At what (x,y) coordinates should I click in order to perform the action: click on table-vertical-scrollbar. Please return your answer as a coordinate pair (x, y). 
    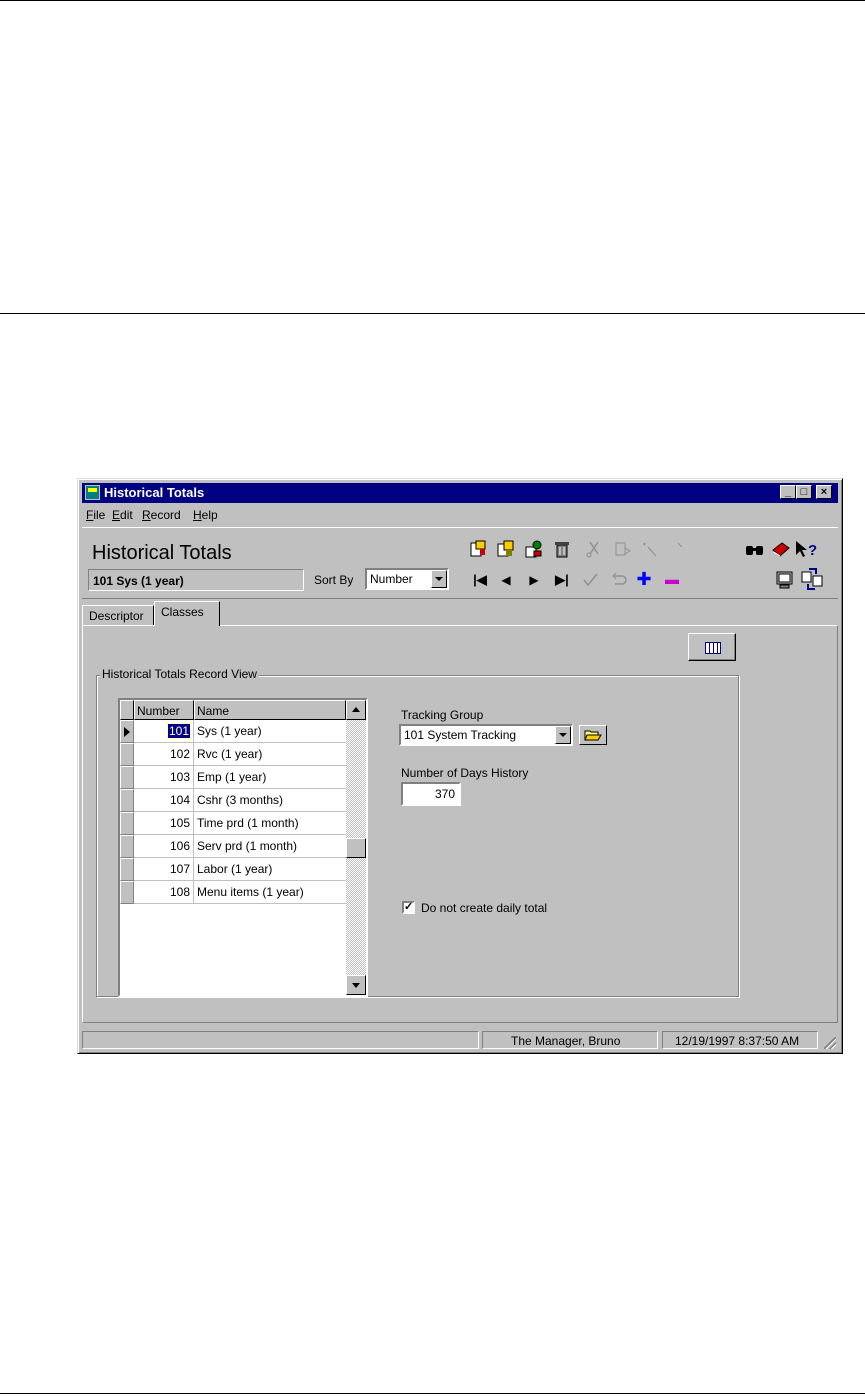
    Looking at the image, I should click on (356, 847).